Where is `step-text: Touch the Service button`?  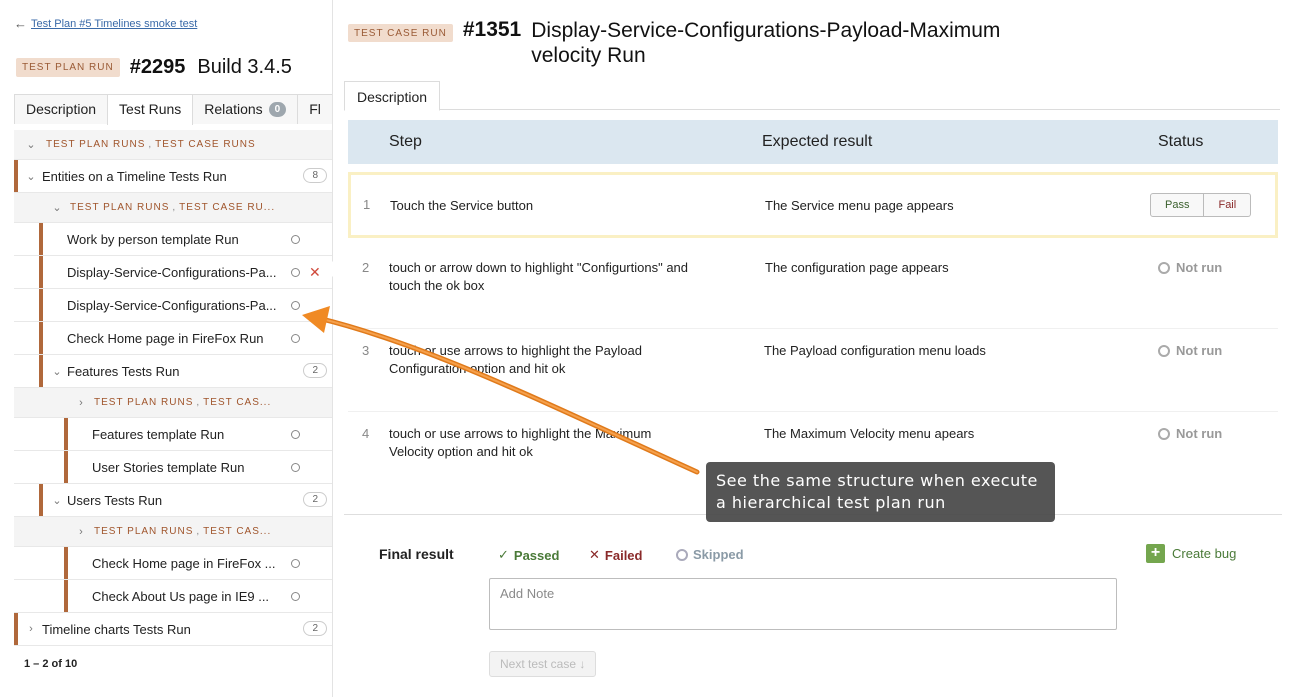
step-text: Touch the Service button is located at coordinates (462, 205).